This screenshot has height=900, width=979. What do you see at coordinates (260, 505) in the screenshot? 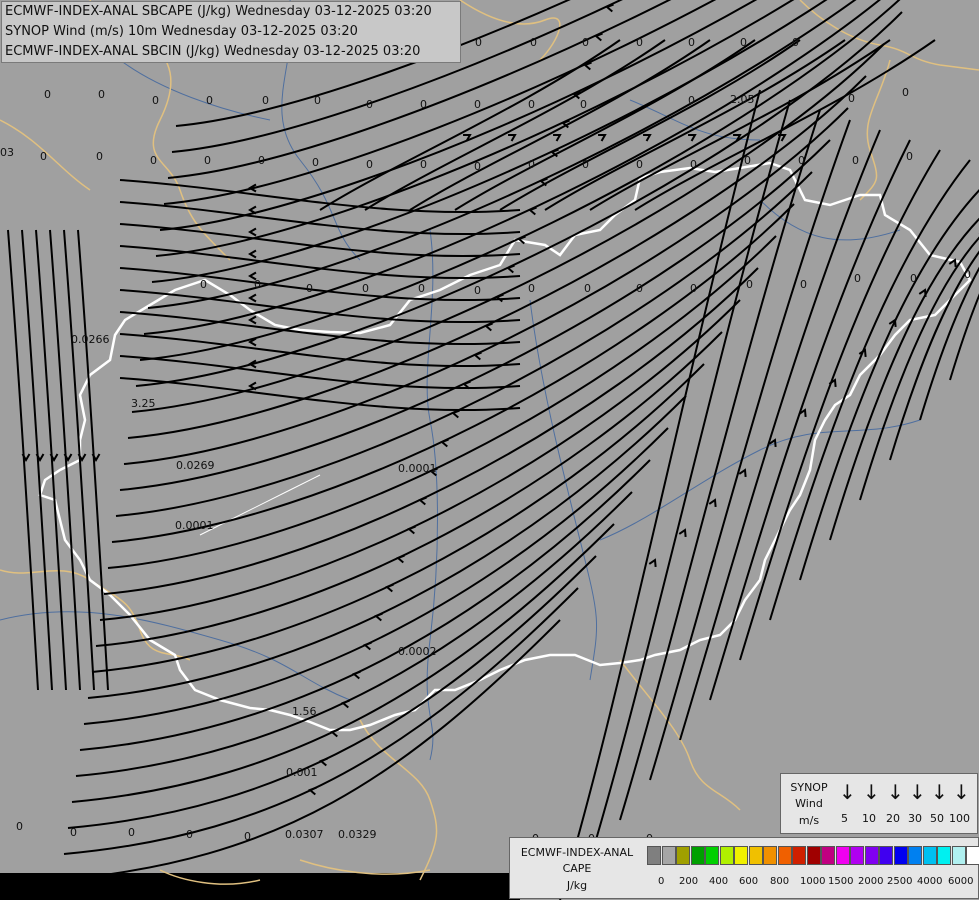
I see `lake-balaton` at bounding box center [260, 505].